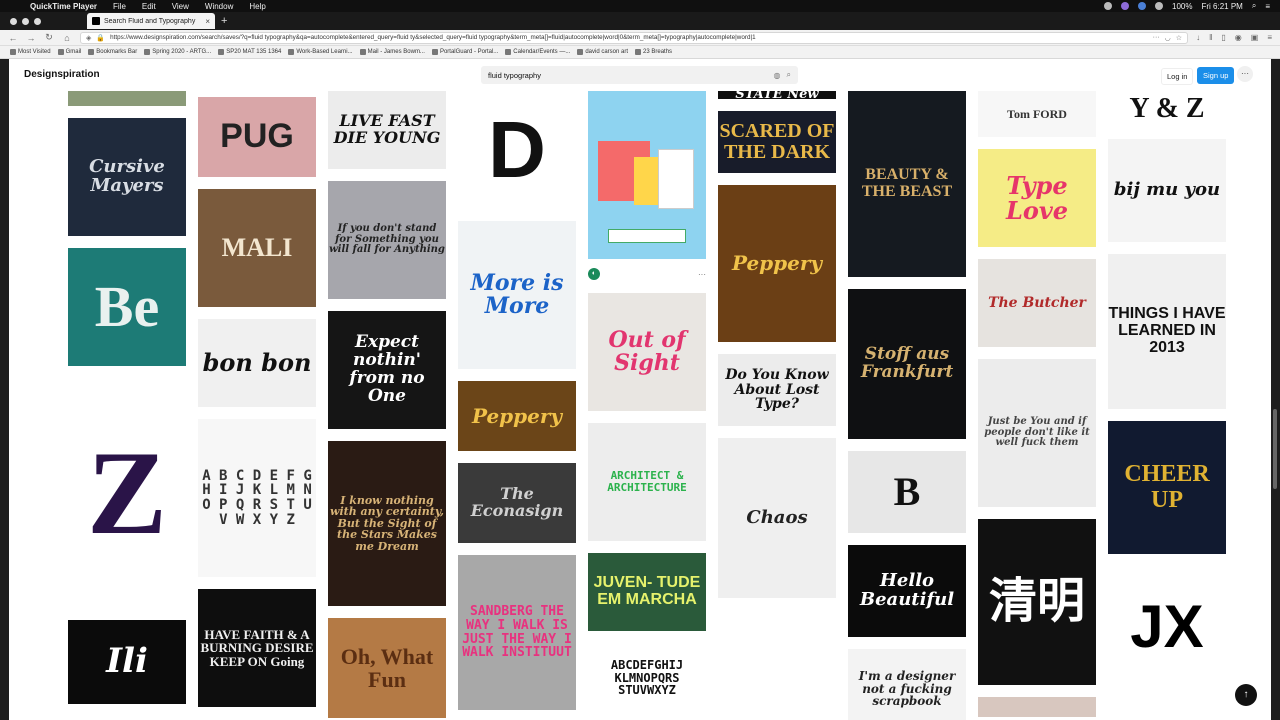  Describe the element at coordinates (63, 6) in the screenshot. I see `menu-app-name: QuickTime Player` at that location.